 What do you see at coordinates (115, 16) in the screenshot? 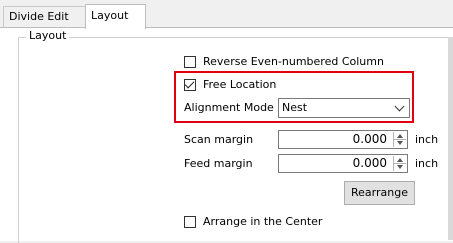
I see `tab-layout: Layout` at bounding box center [115, 16].